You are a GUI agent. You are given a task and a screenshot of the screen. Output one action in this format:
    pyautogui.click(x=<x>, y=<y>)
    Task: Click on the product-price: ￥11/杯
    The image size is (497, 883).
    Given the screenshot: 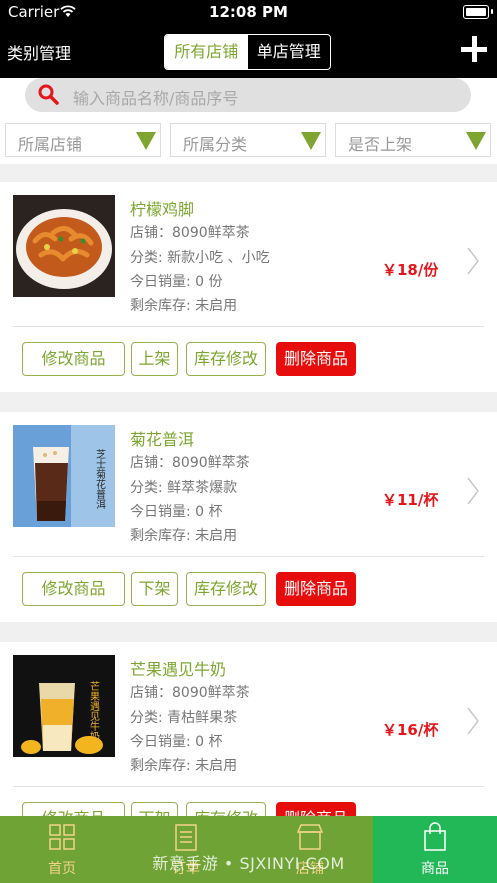 What is the action you would take?
    pyautogui.click(x=410, y=500)
    